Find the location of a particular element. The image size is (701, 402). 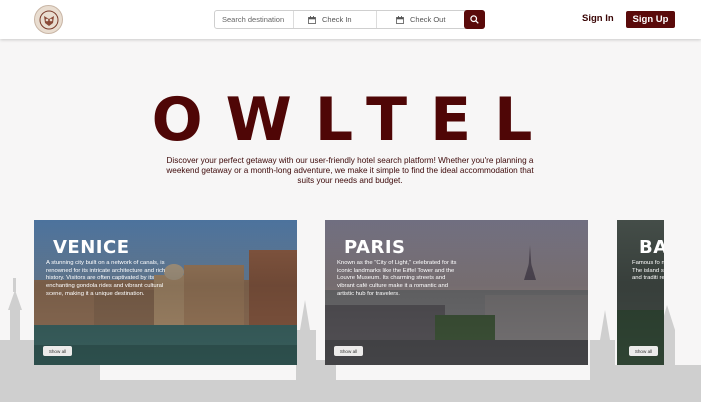

top-navbar: Check In Check Out Sign In Sign Up is located at coordinates (350, 19).